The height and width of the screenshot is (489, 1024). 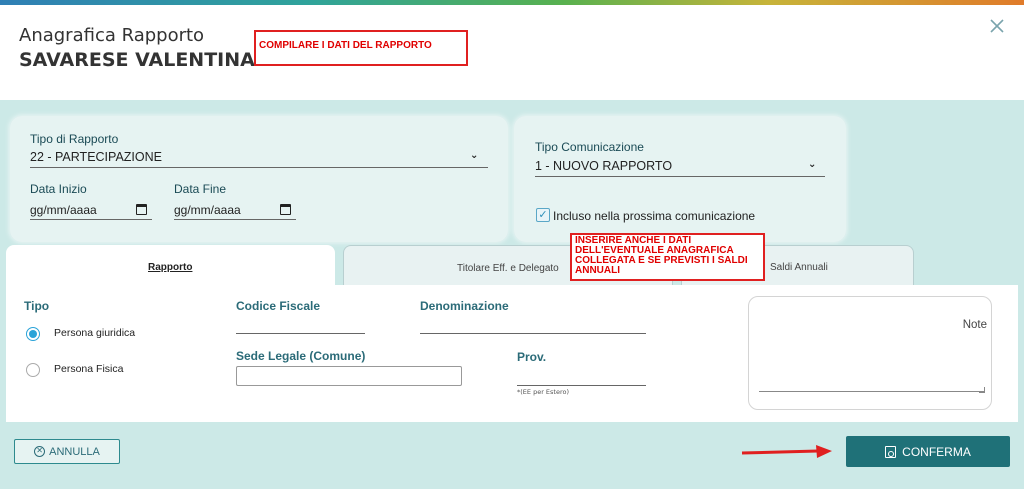 What do you see at coordinates (680, 176) in the screenshot?
I see `tipo-comunicazione-underline` at bounding box center [680, 176].